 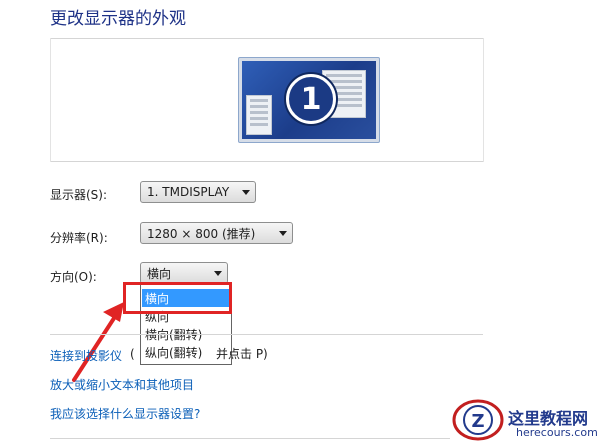 What do you see at coordinates (259, 115) in the screenshot?
I see `preview-window-left` at bounding box center [259, 115].